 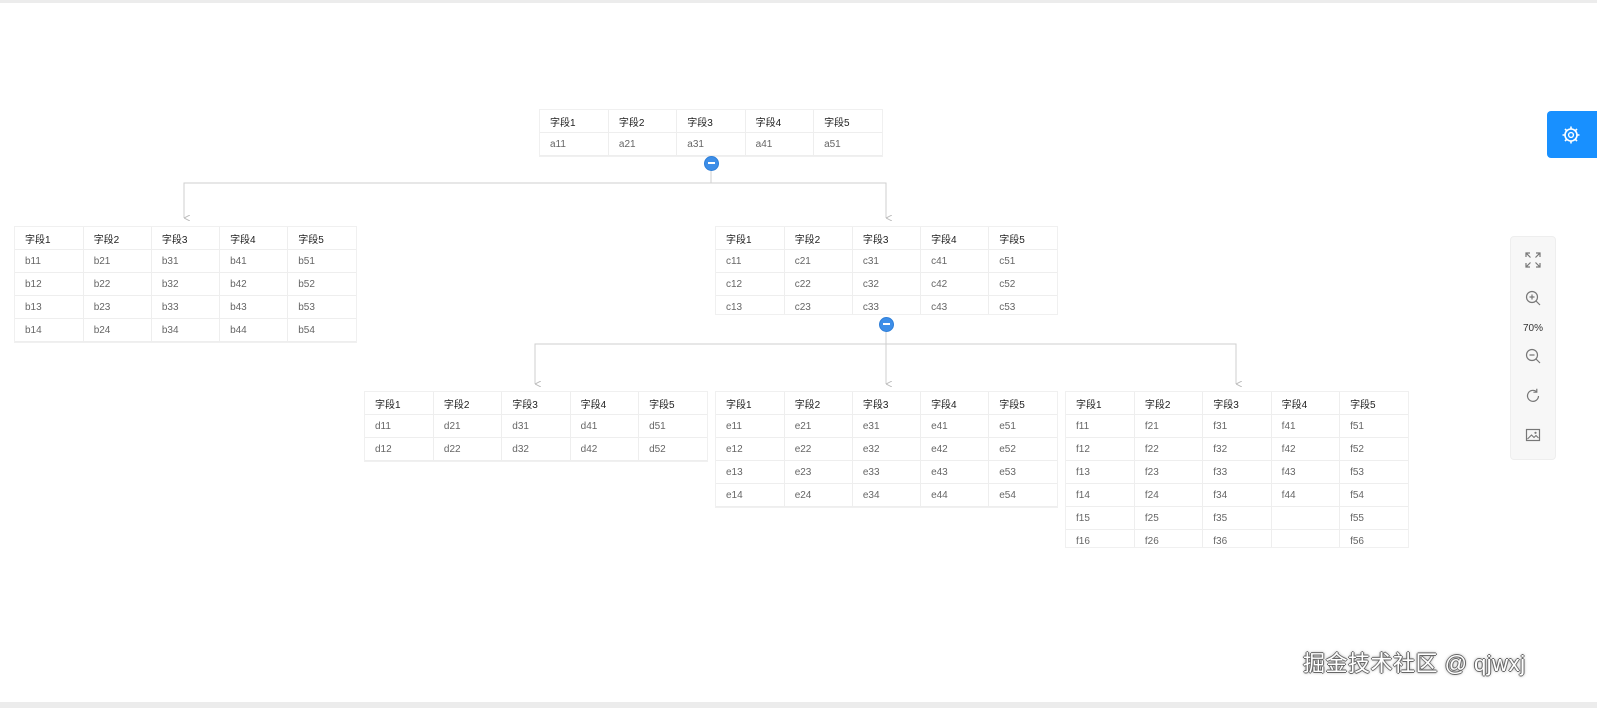 What do you see at coordinates (321, 284) in the screenshot?
I see `table-cell: b52` at bounding box center [321, 284].